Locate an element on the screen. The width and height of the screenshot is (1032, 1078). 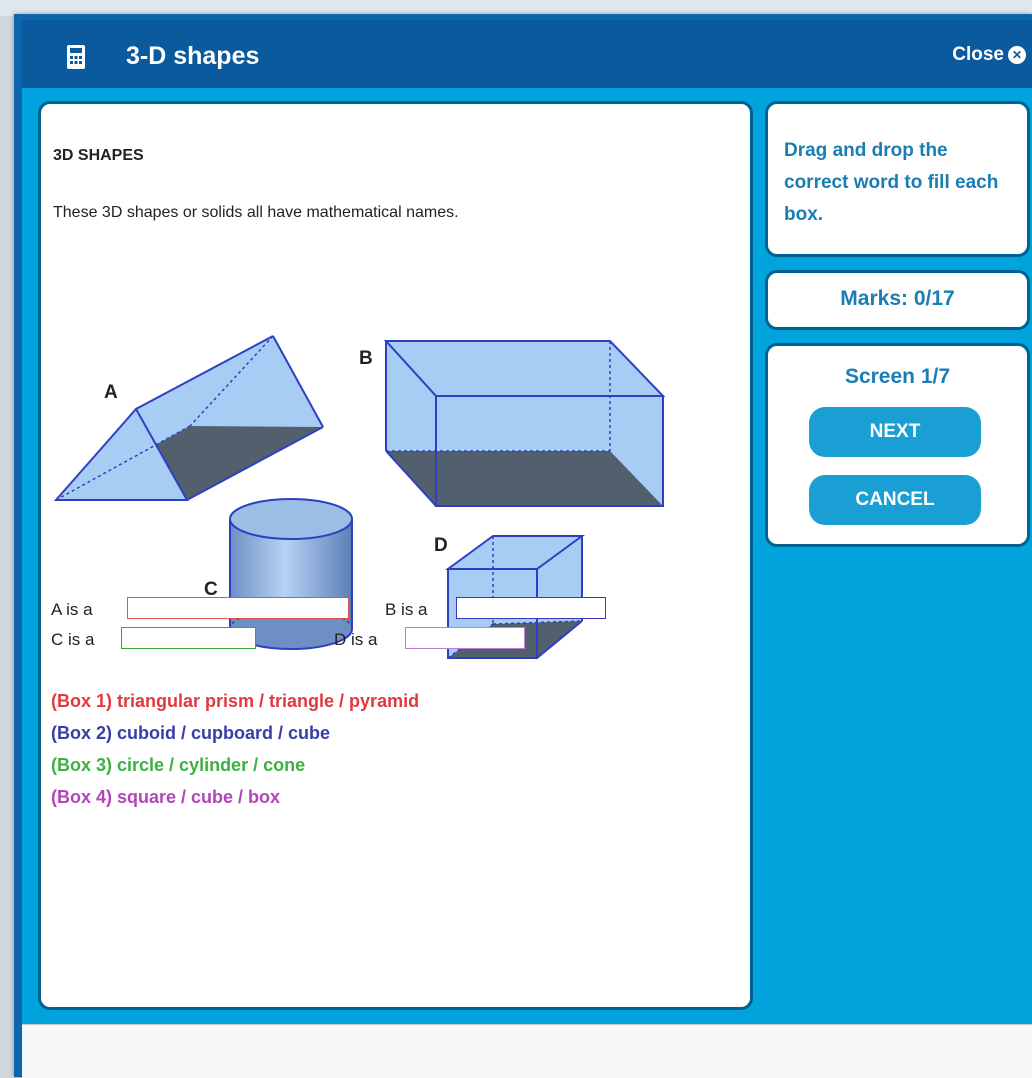
marks-panel: Marks: 0/17 is located at coordinates (897, 300).